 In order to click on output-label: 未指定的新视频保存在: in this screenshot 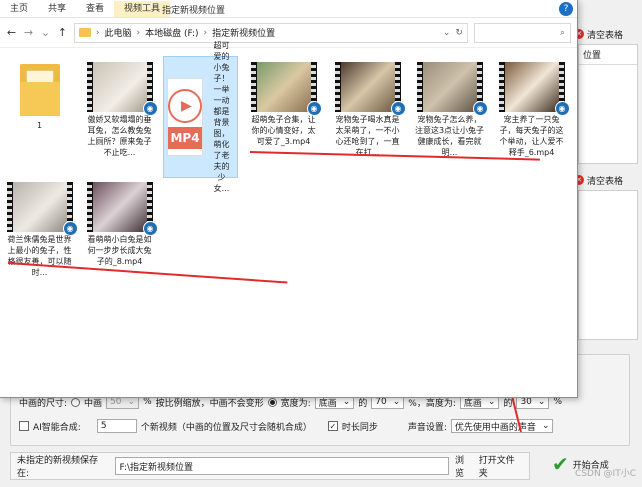, I will do `click(58, 467)`.